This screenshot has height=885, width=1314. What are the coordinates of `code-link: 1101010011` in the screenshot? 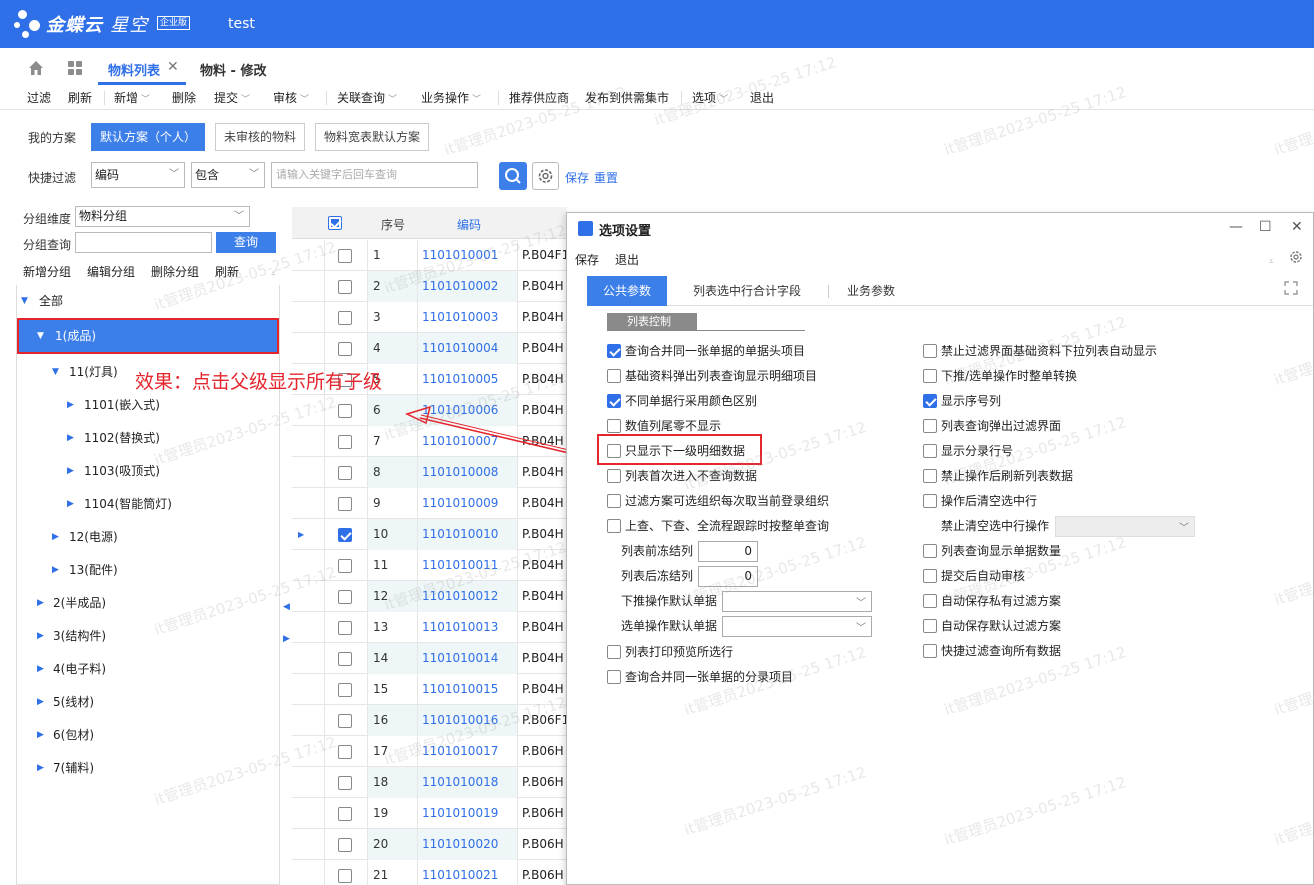 It's located at (468, 565).